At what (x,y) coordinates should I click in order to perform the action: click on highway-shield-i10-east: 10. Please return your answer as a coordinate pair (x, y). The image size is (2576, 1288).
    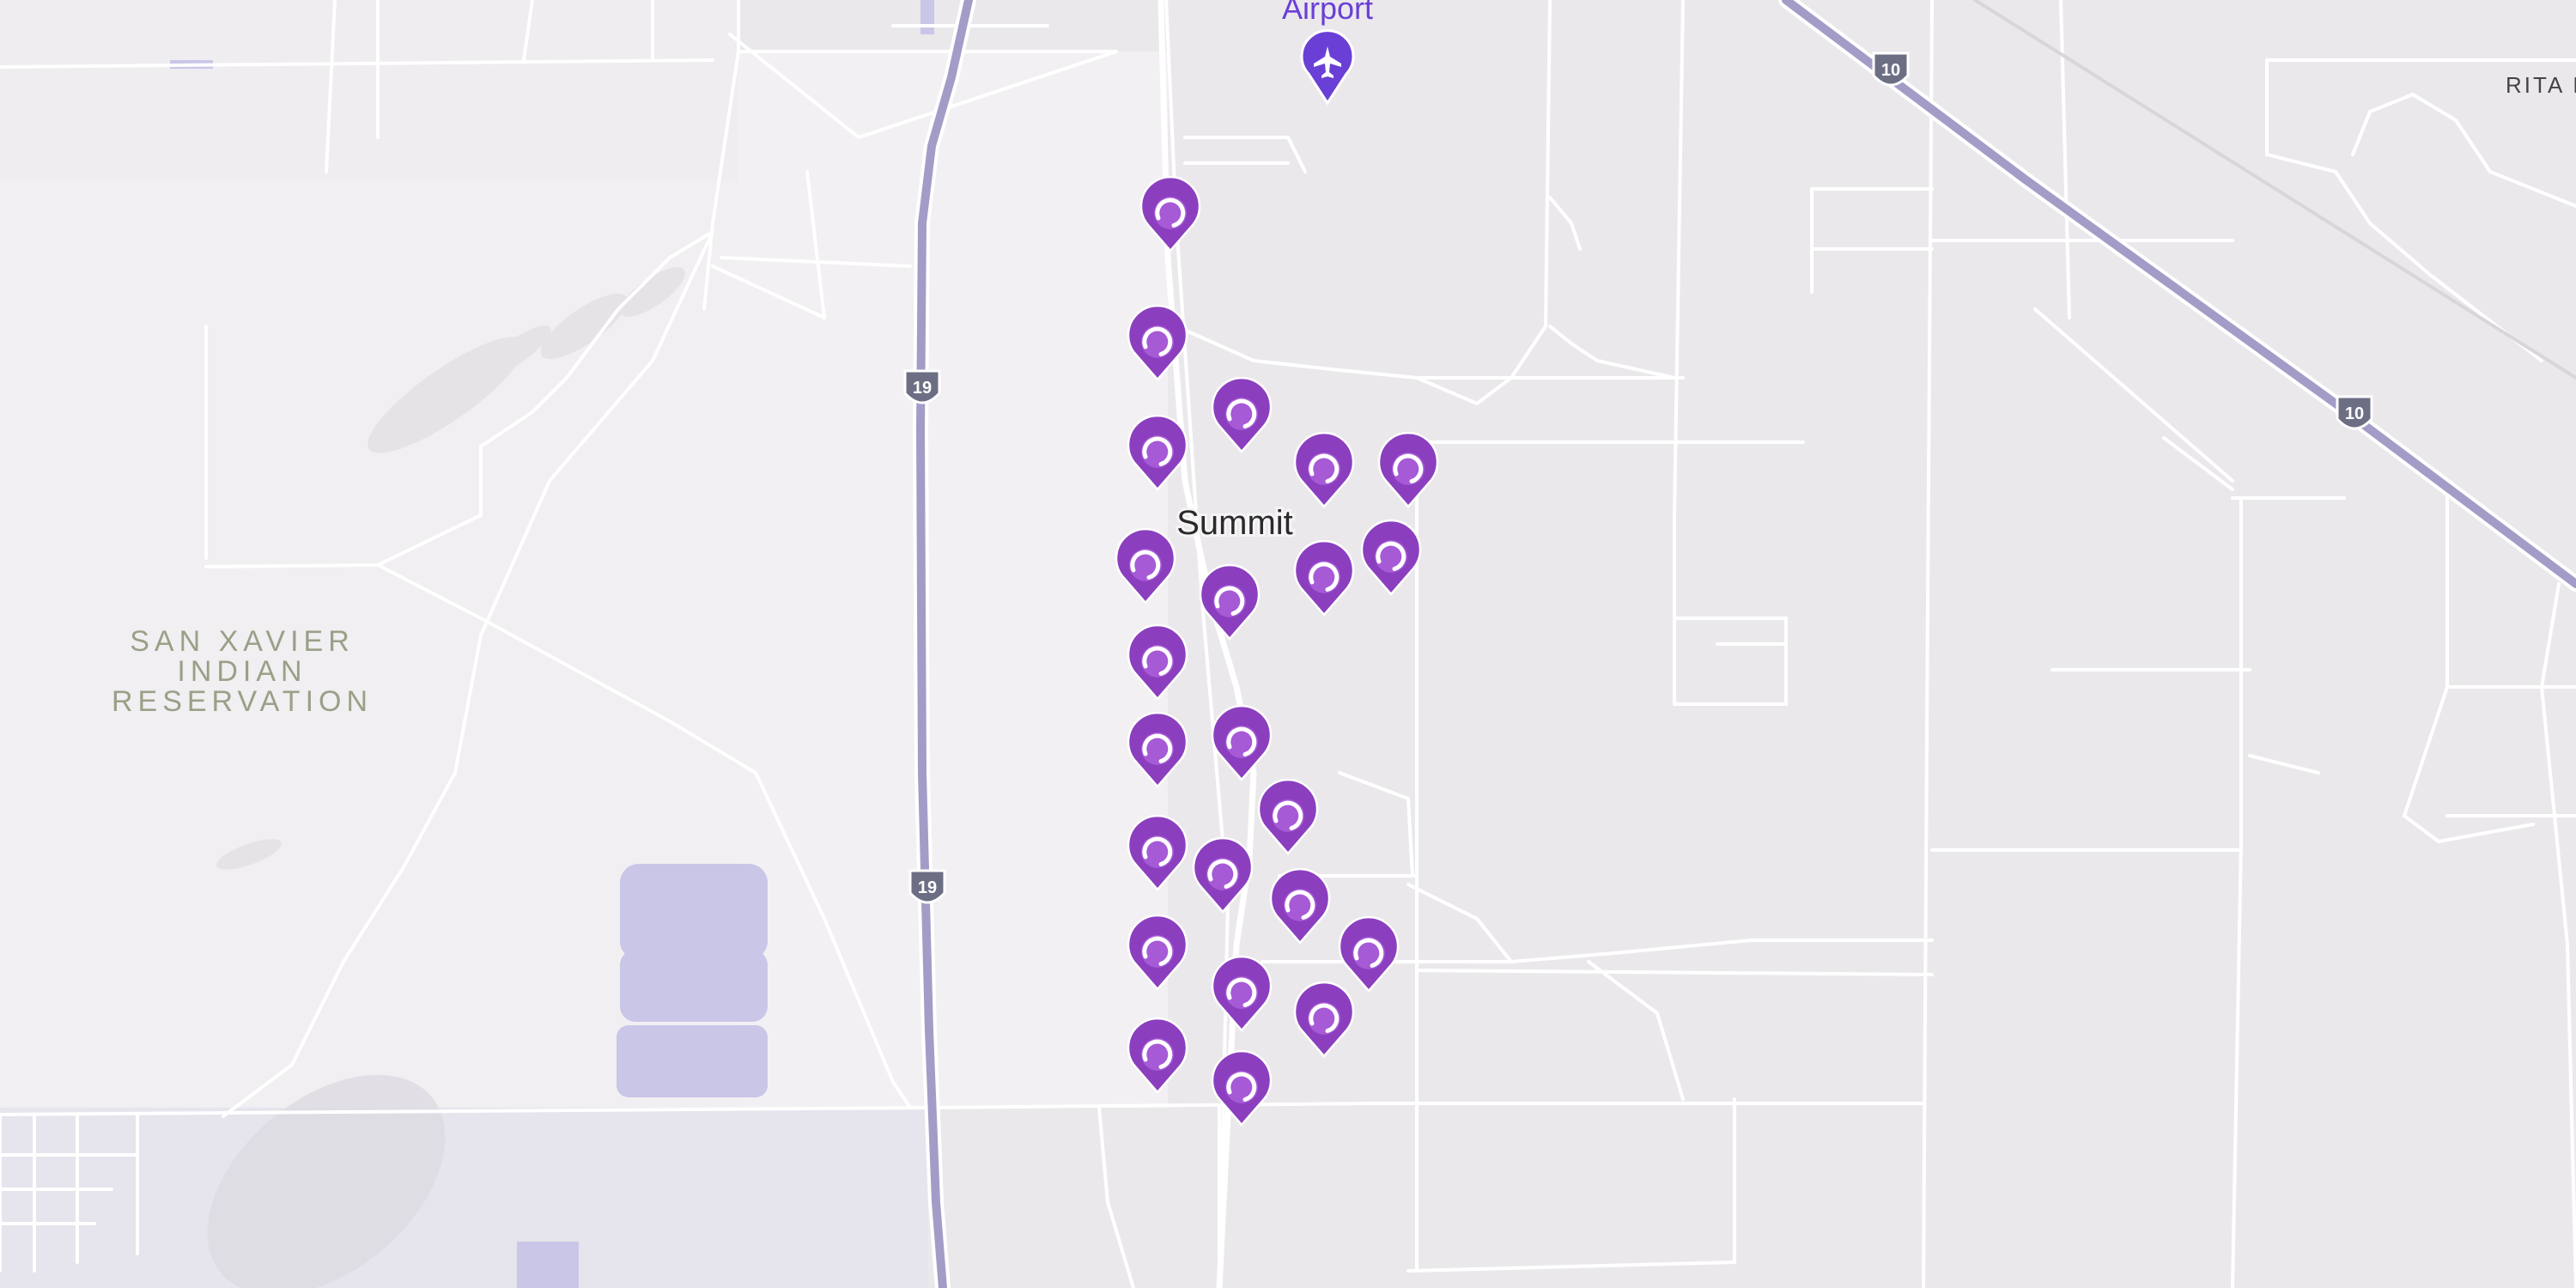
    Looking at the image, I should click on (2354, 412).